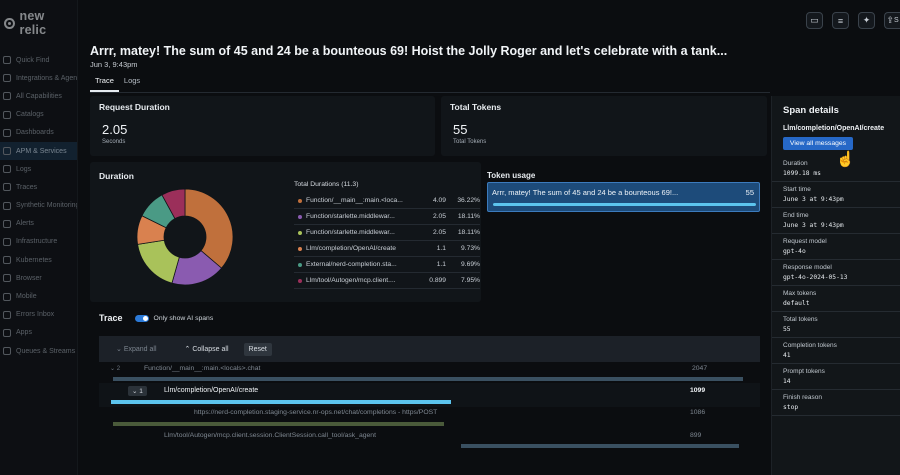 Image resolution: width=900 pixels, height=475 pixels. What do you see at coordinates (7, 132) in the screenshot?
I see `dashboard-icon` at bounding box center [7, 132].